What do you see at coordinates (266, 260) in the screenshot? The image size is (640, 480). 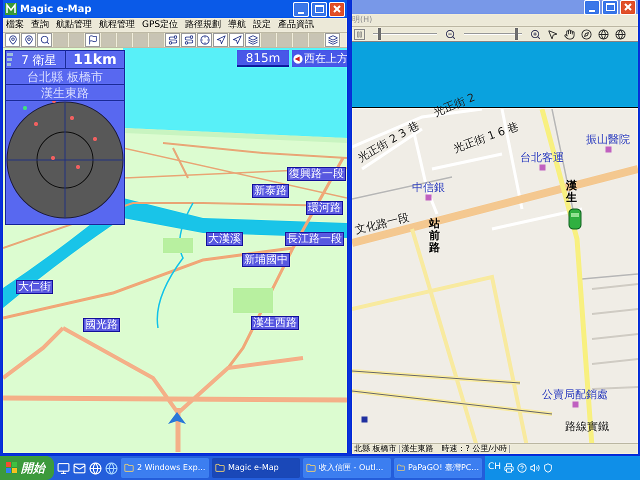 I see `street-label: 新埔國中` at bounding box center [266, 260].